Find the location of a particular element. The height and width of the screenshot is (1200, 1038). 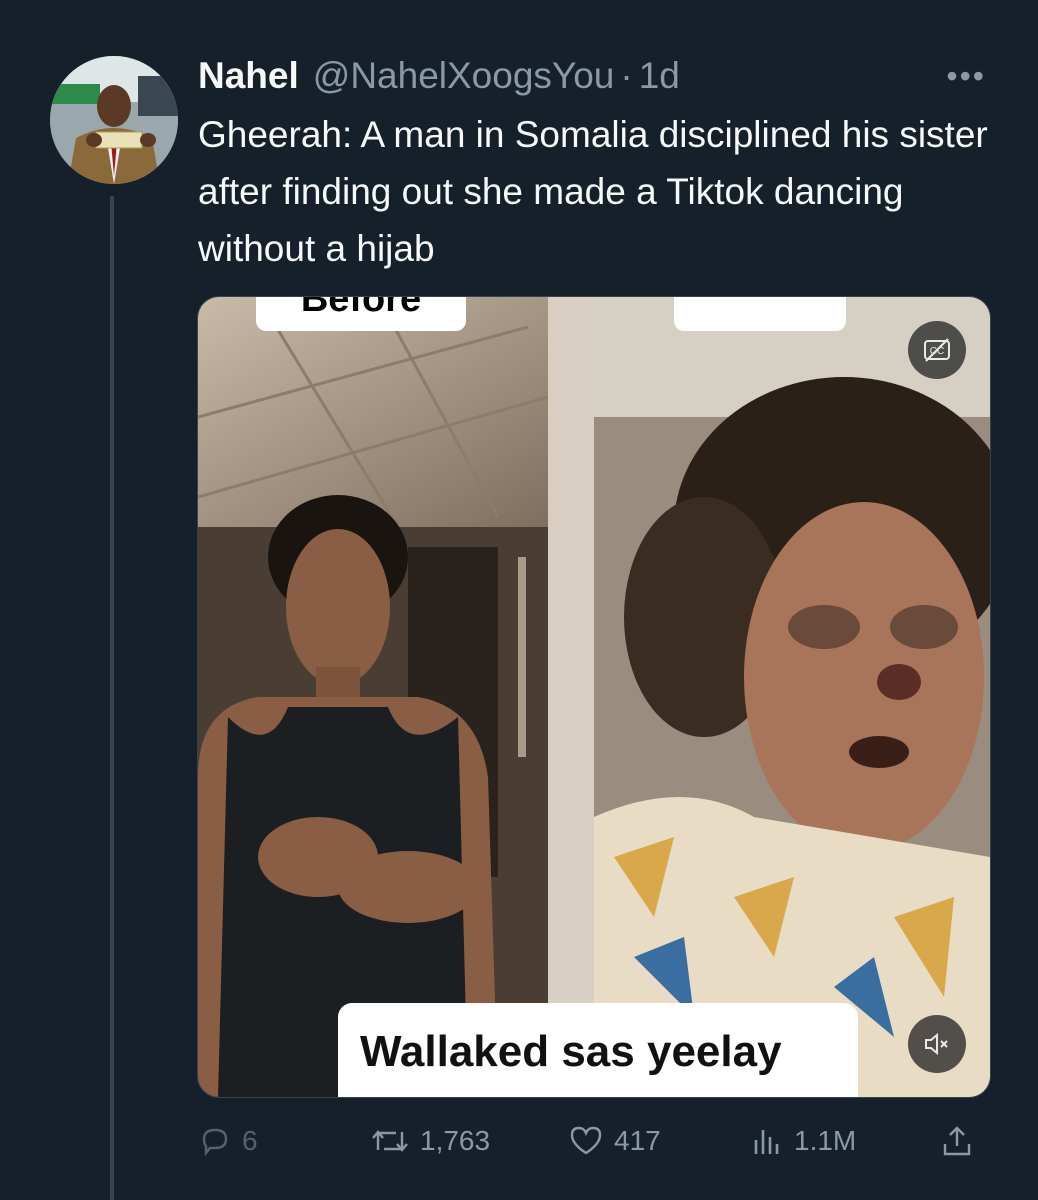

avatar-image is located at coordinates (114, 120).